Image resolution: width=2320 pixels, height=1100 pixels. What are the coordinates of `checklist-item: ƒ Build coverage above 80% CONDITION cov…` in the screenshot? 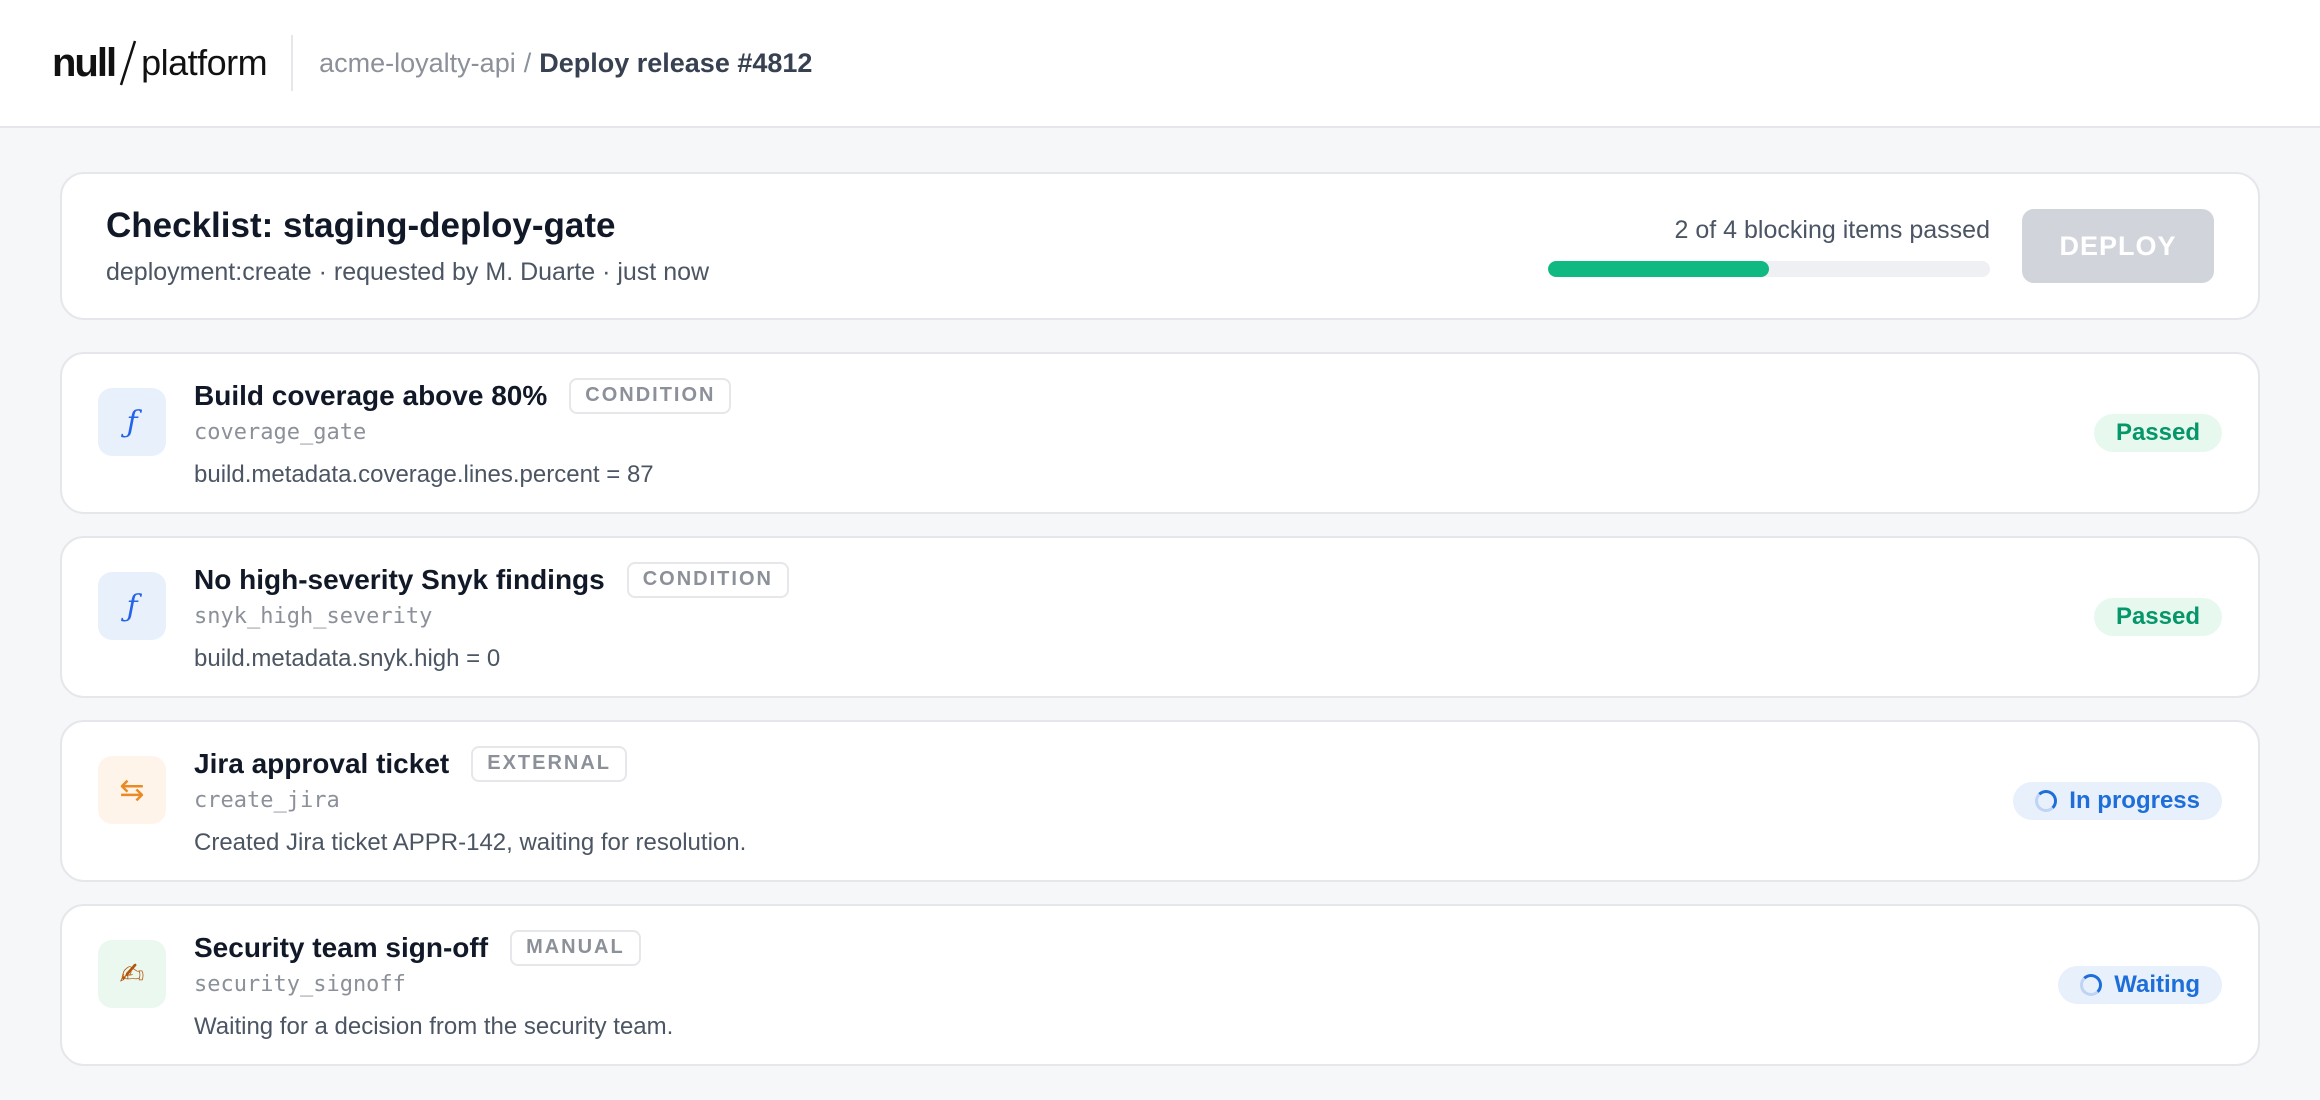 It's located at (1160, 433).